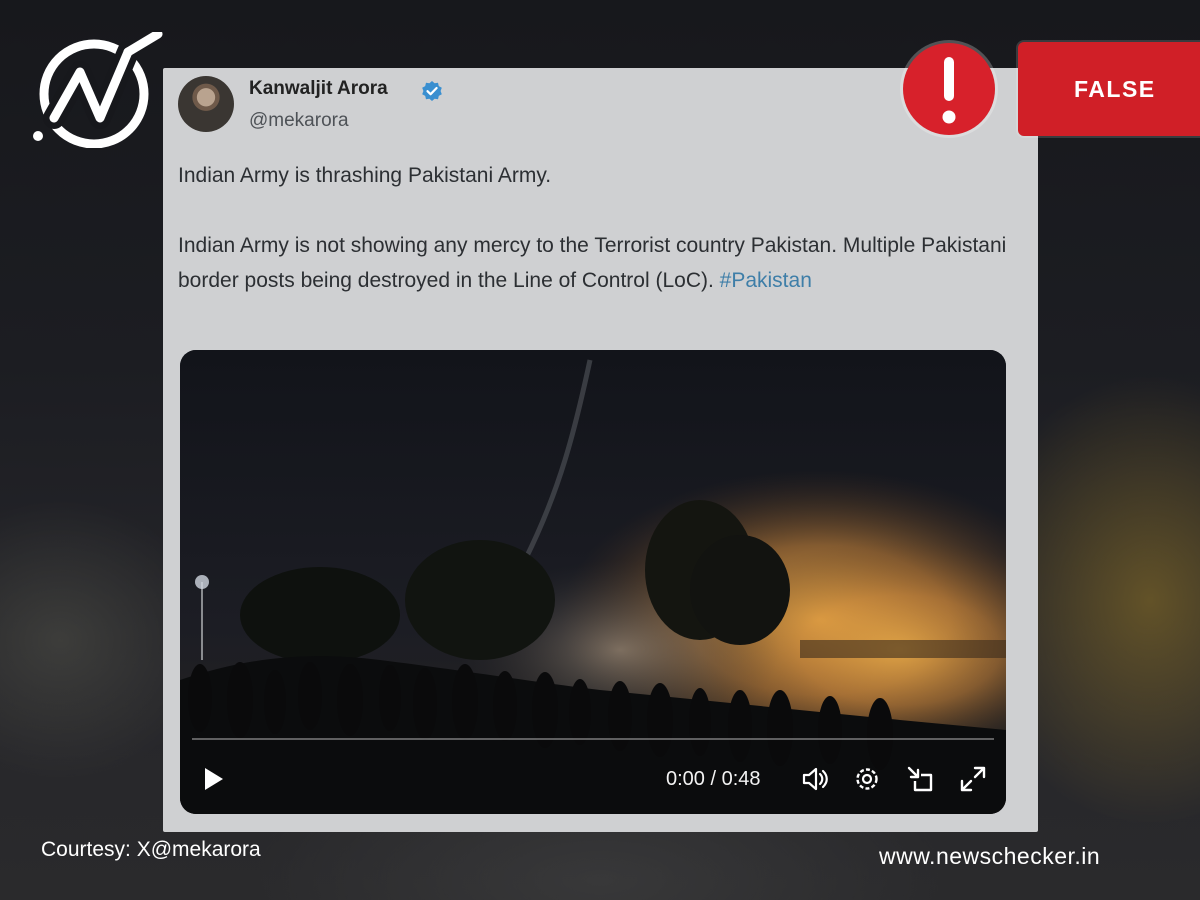  I want to click on verdict-badge: FALSE, so click(1109, 89).